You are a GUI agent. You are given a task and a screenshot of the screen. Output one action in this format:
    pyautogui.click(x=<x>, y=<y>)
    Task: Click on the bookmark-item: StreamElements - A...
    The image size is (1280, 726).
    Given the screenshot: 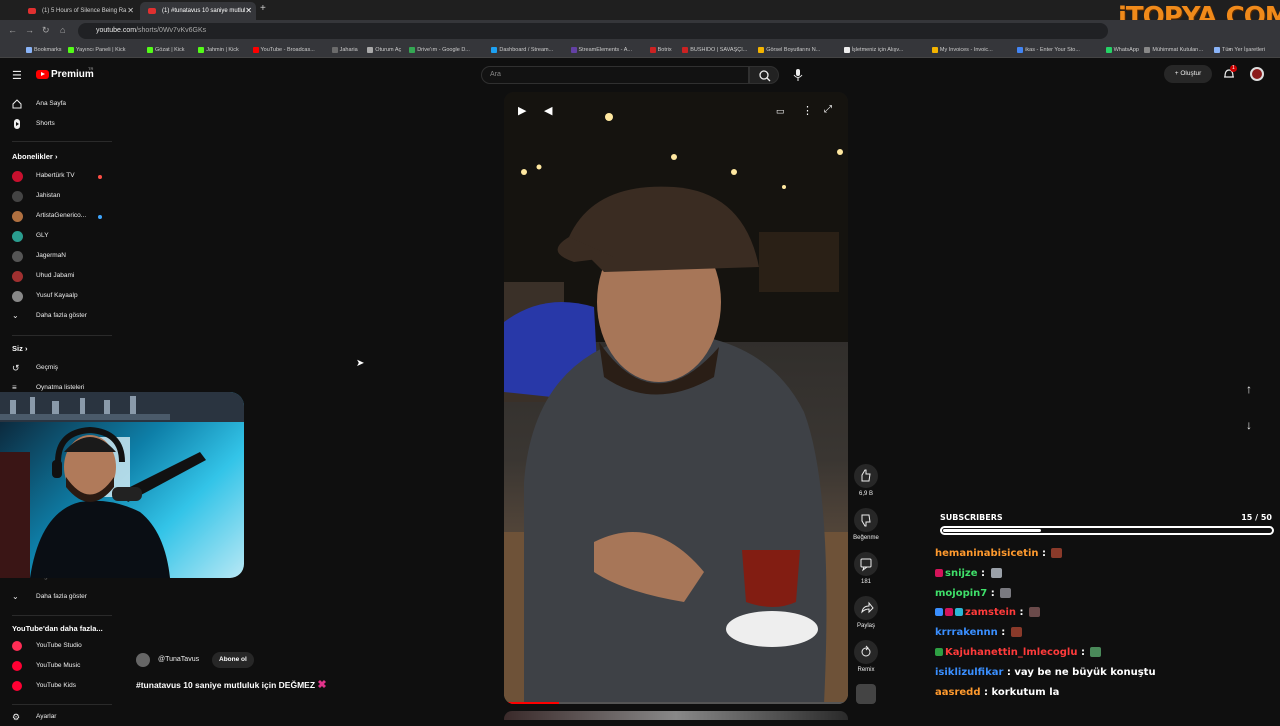 What is the action you would take?
    pyautogui.click(x=601, y=50)
    